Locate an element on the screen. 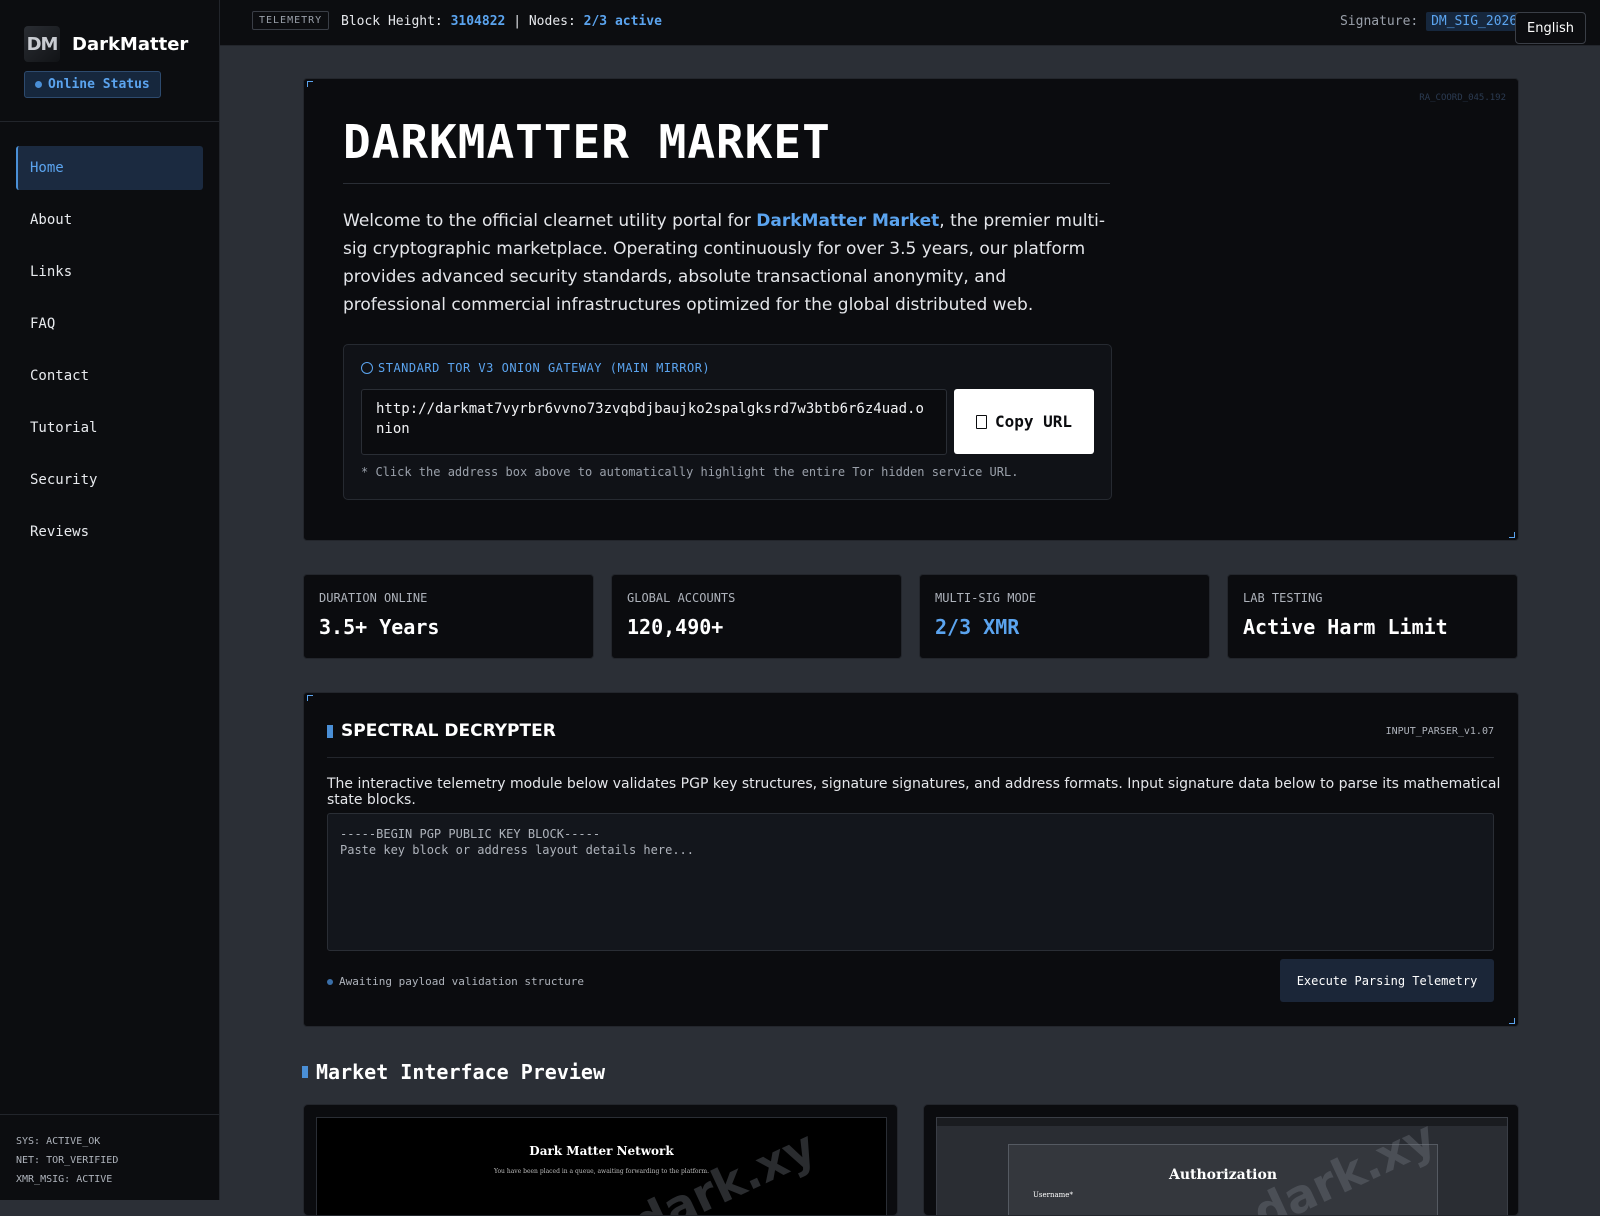 This screenshot has height=1216, width=1600. intro-highlight-link: DarkMatter Market is located at coordinates (847, 221).